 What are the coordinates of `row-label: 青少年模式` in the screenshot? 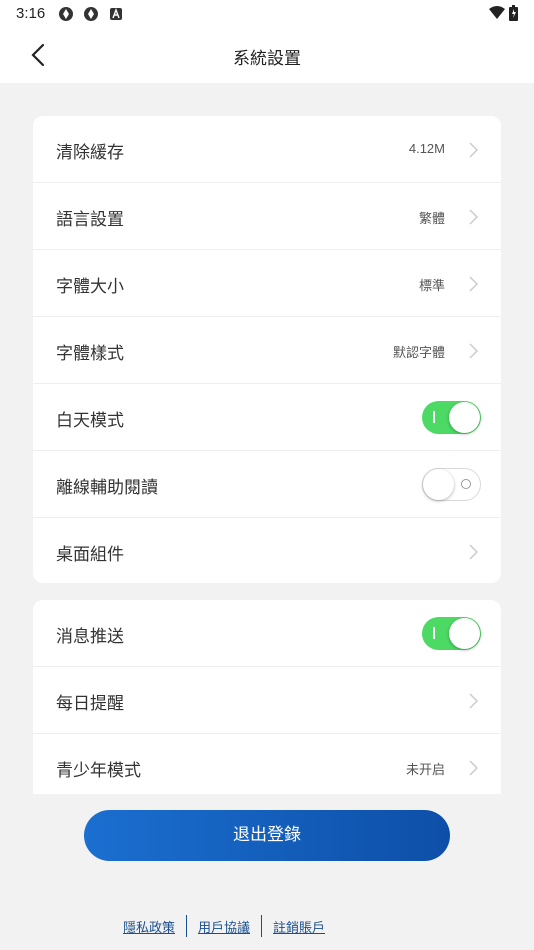 It's located at (98, 771).